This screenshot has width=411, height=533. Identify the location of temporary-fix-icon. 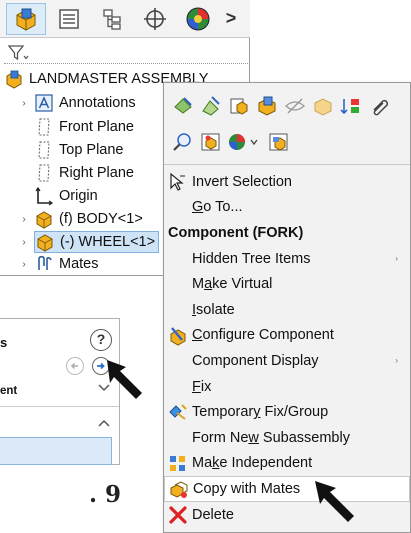
(178, 412).